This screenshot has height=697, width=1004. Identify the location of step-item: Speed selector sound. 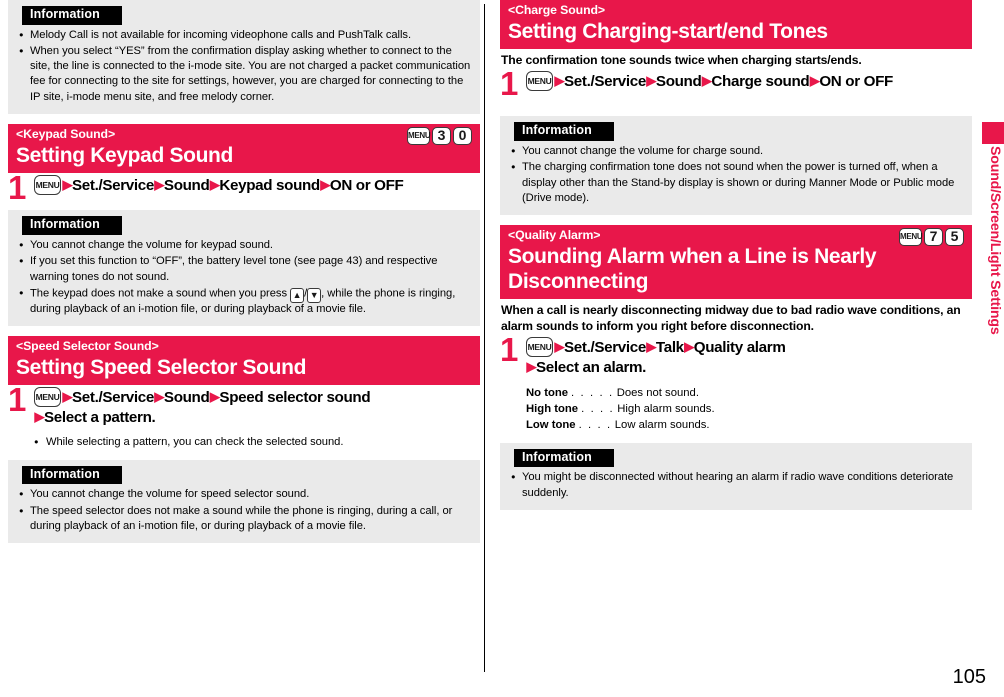
(295, 398).